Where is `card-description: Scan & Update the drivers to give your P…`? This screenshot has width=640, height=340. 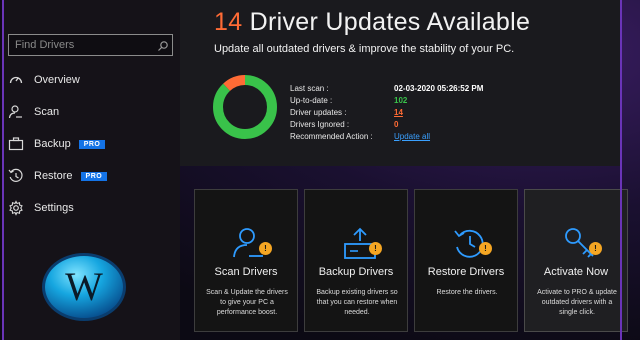
card-description: Scan & Update the drivers to give your P… is located at coordinates (247, 302).